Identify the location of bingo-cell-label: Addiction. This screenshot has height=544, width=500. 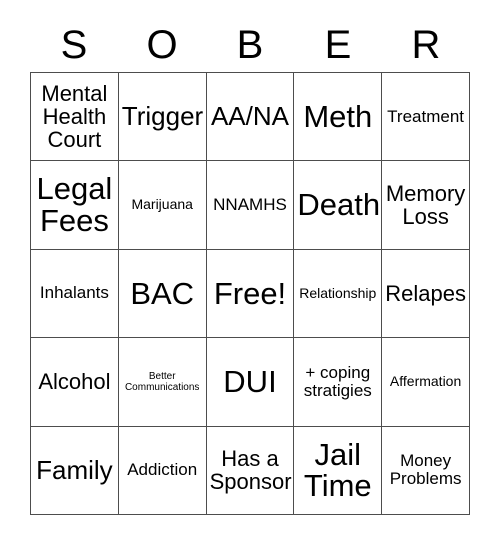
(162, 470).